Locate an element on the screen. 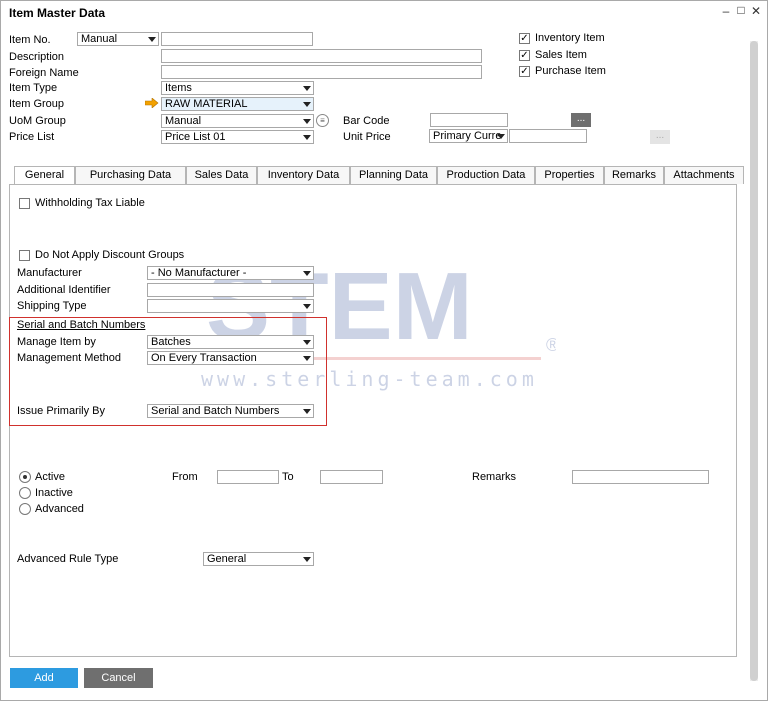 This screenshot has height=701, width=768. add-button: Add is located at coordinates (44, 678).